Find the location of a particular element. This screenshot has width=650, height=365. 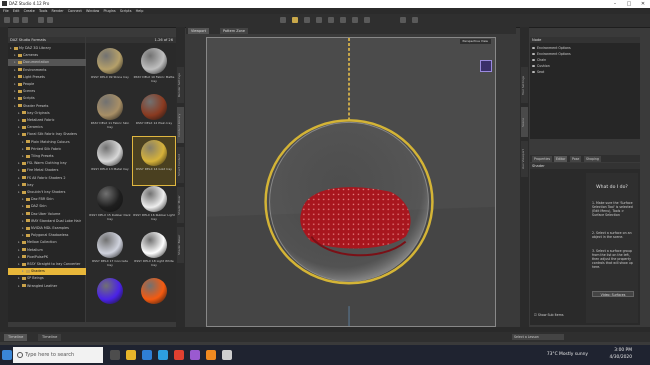

close-icon: ✕ is located at coordinates (643, 4).